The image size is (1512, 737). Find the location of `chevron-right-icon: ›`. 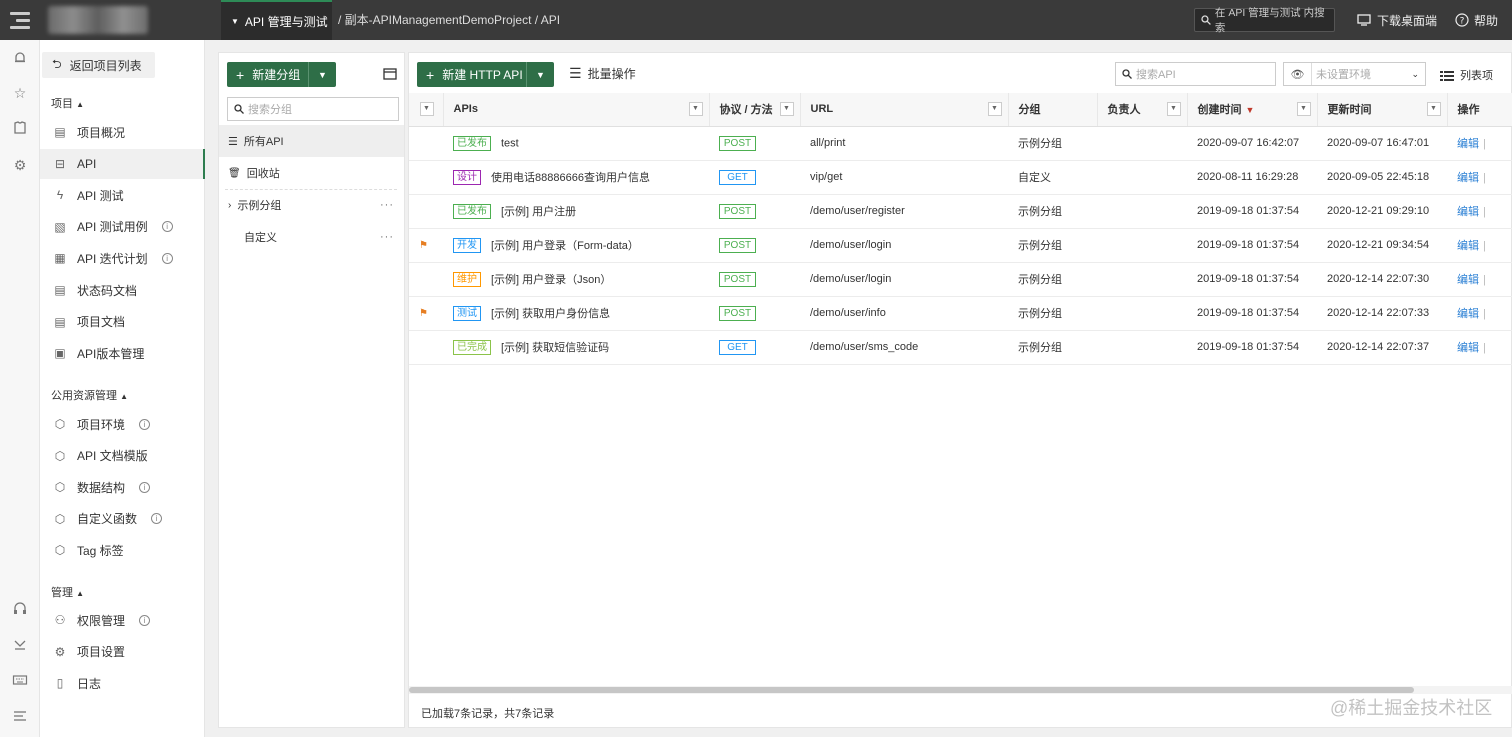

chevron-right-icon: › is located at coordinates (229, 205).